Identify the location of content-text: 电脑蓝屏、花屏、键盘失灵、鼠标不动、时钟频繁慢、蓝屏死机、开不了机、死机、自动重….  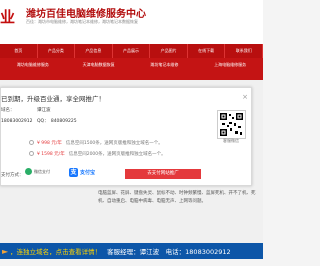
(177, 197).